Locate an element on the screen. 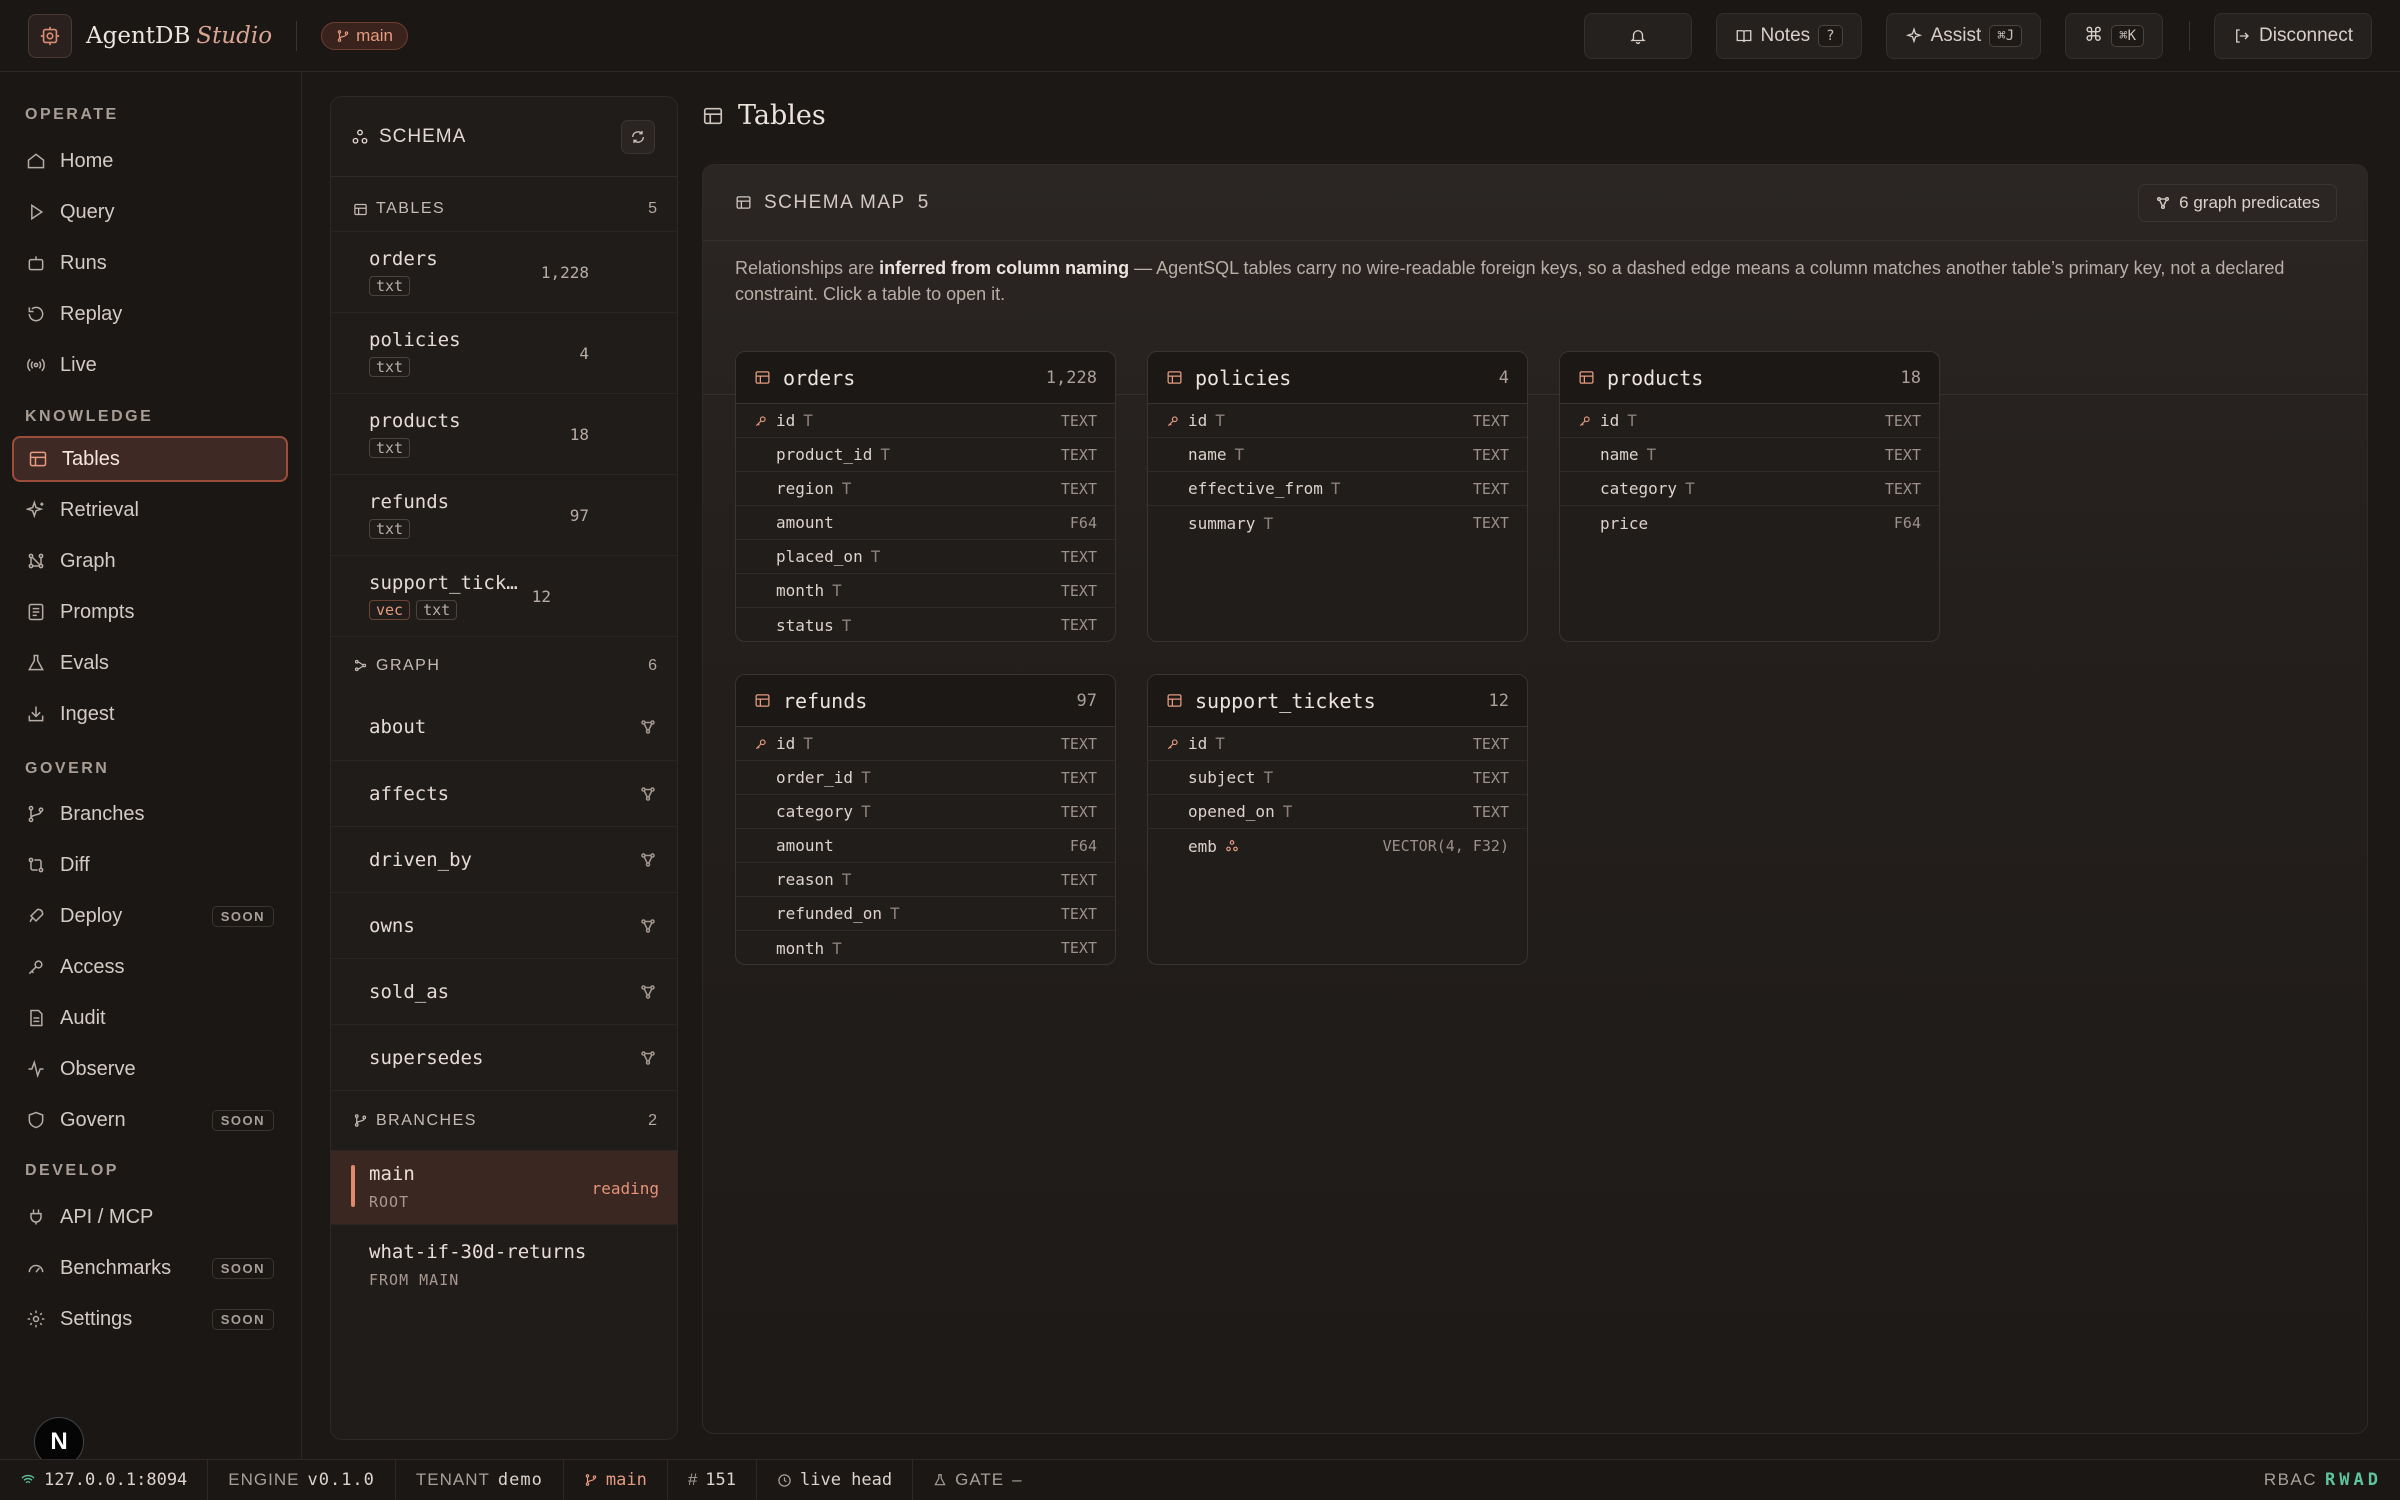  column-name: id is located at coordinates (1610, 420).